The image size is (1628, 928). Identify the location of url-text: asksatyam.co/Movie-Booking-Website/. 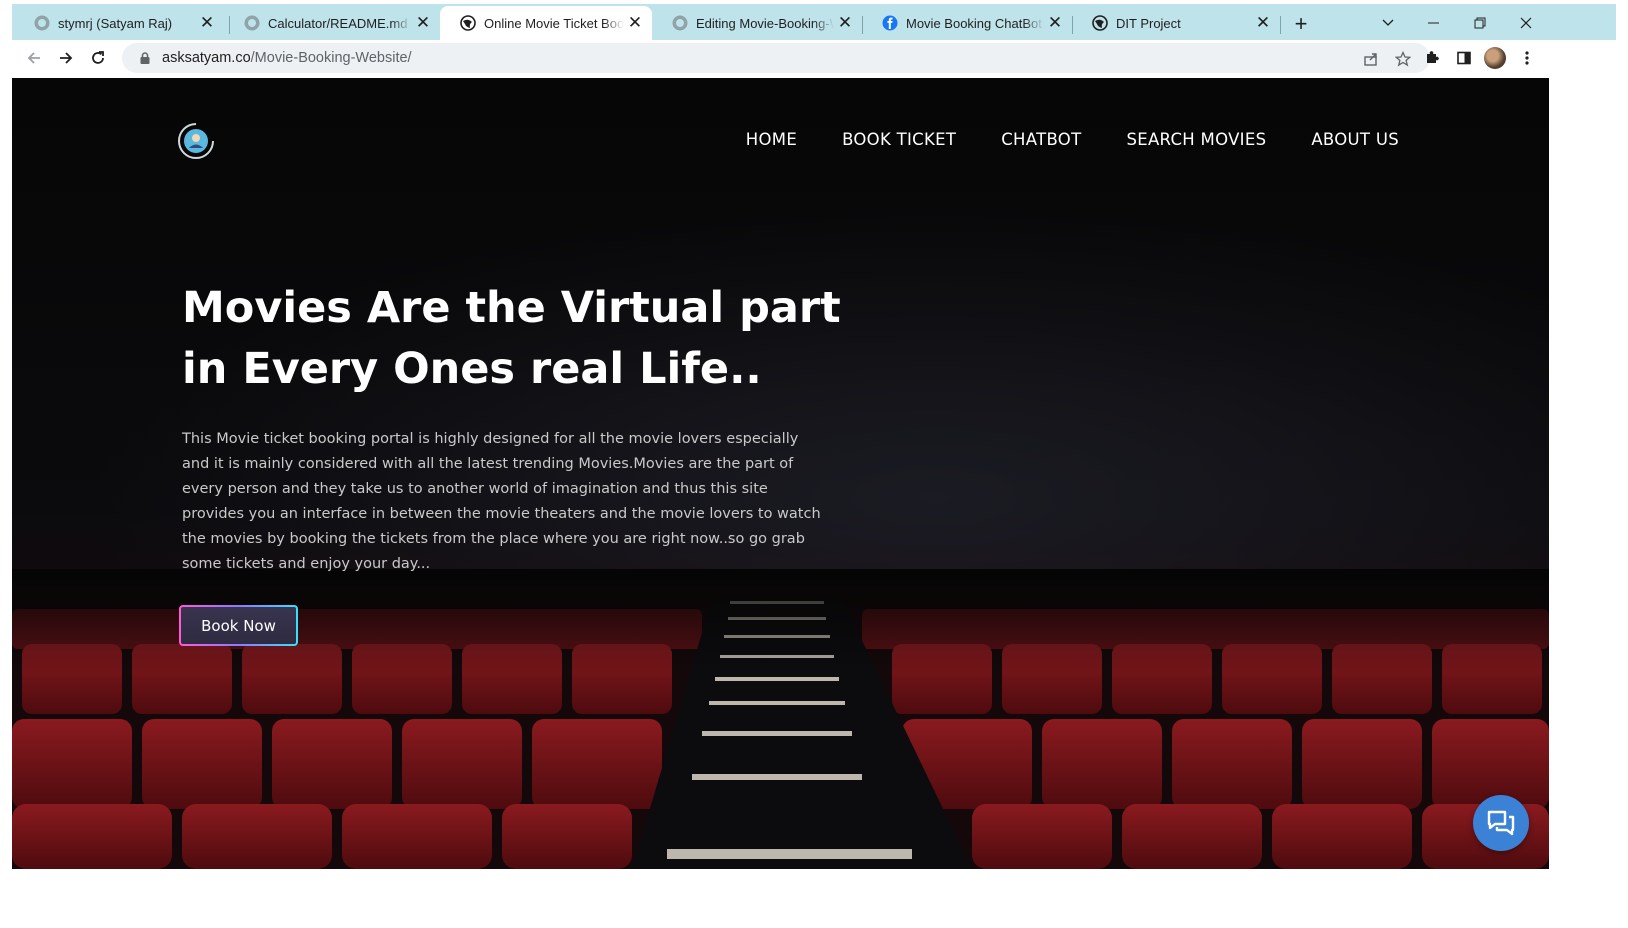
(287, 58).